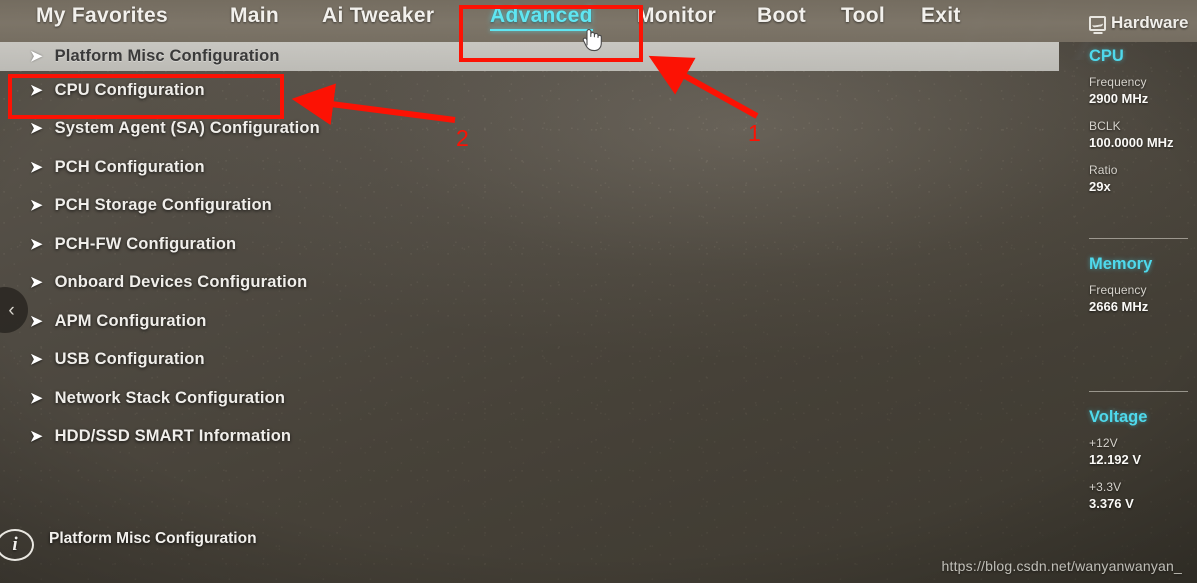 The height and width of the screenshot is (583, 1197). Describe the element at coordinates (17, 545) in the screenshot. I see `info-icon: i` at that location.